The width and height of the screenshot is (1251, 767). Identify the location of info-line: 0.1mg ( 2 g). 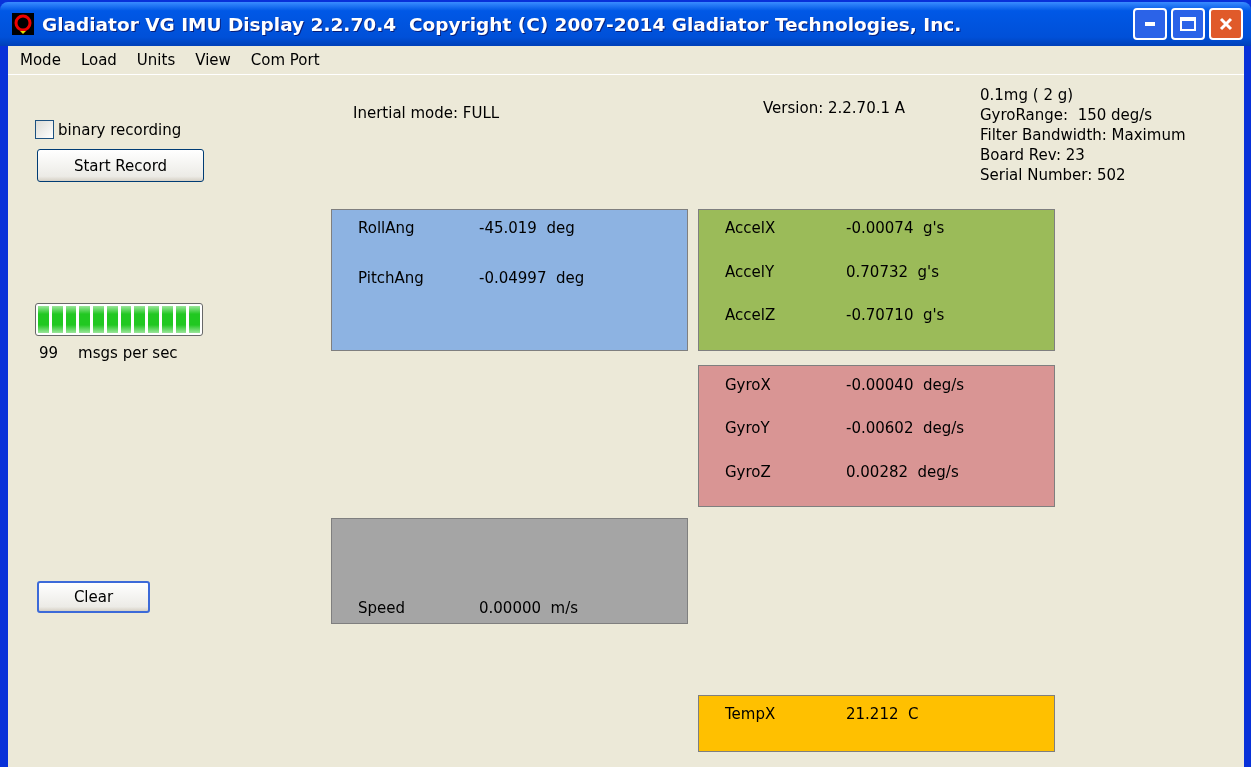
(1027, 95).